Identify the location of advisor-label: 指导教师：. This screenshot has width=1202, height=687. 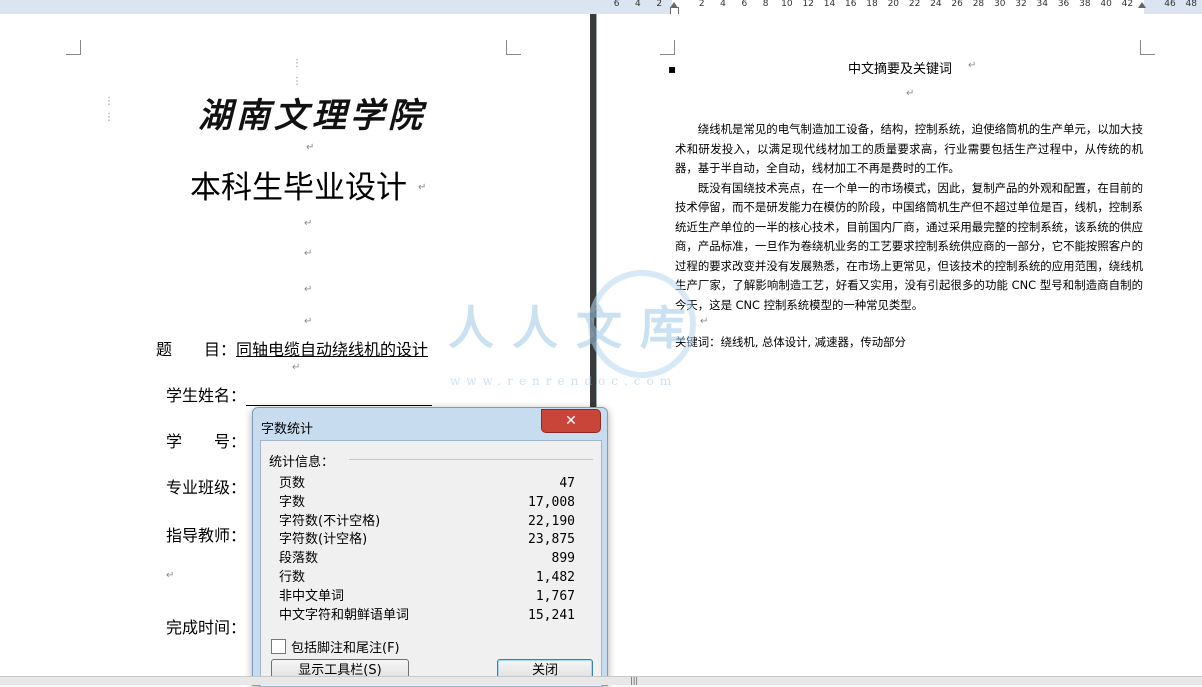
(206, 535).